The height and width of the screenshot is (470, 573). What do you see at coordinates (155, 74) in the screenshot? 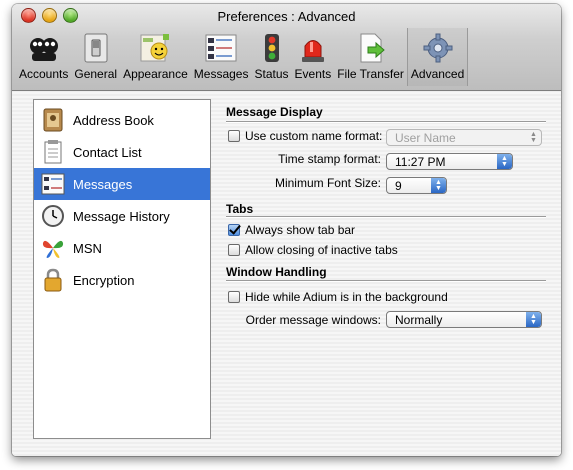
I see `toolbar-label: Appearance` at bounding box center [155, 74].